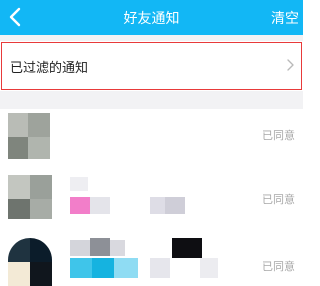 The height and width of the screenshot is (286, 320). Describe the element at coordinates (151, 100) in the screenshot. I see `section-gap` at that location.